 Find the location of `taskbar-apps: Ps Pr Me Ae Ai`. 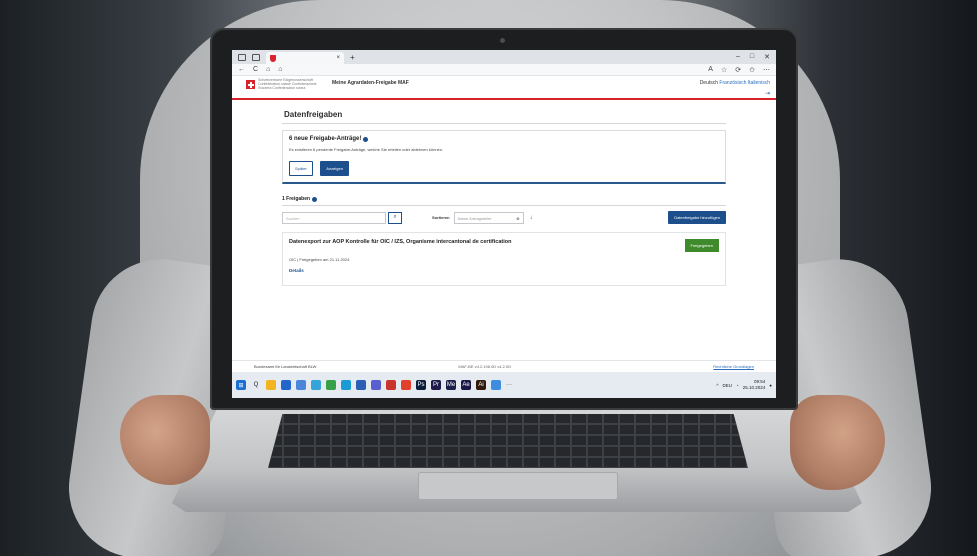

taskbar-apps: Ps Pr Me Ae Ai is located at coordinates (383, 385).